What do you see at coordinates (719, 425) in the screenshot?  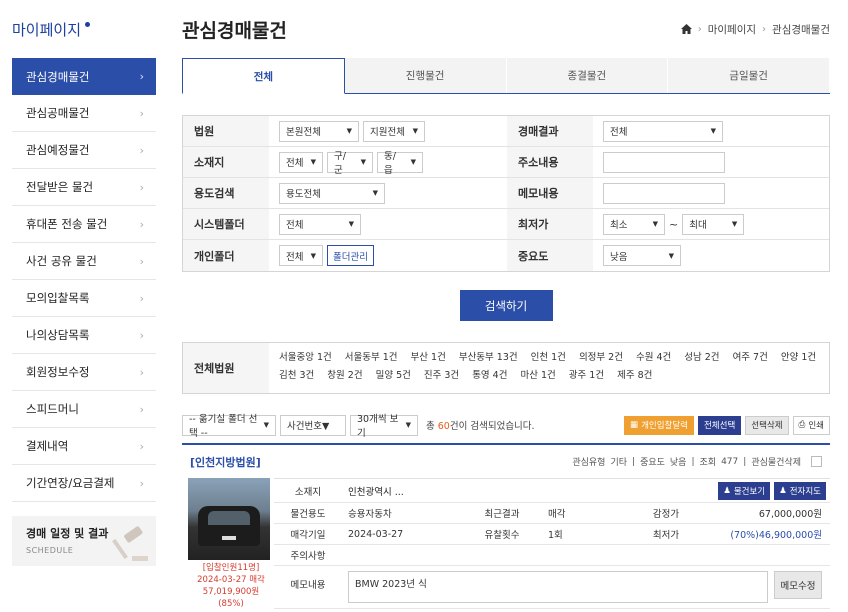 I see `select-all-button: 전체선택` at bounding box center [719, 425].